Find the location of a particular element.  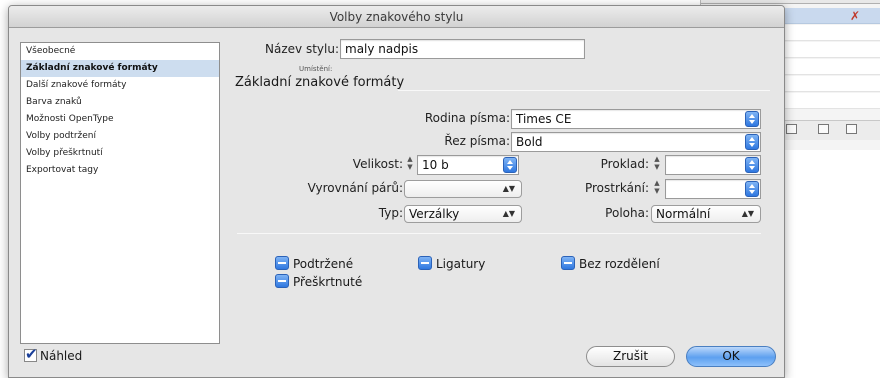

underline-checkbox: Podtržené is located at coordinates (314, 263).